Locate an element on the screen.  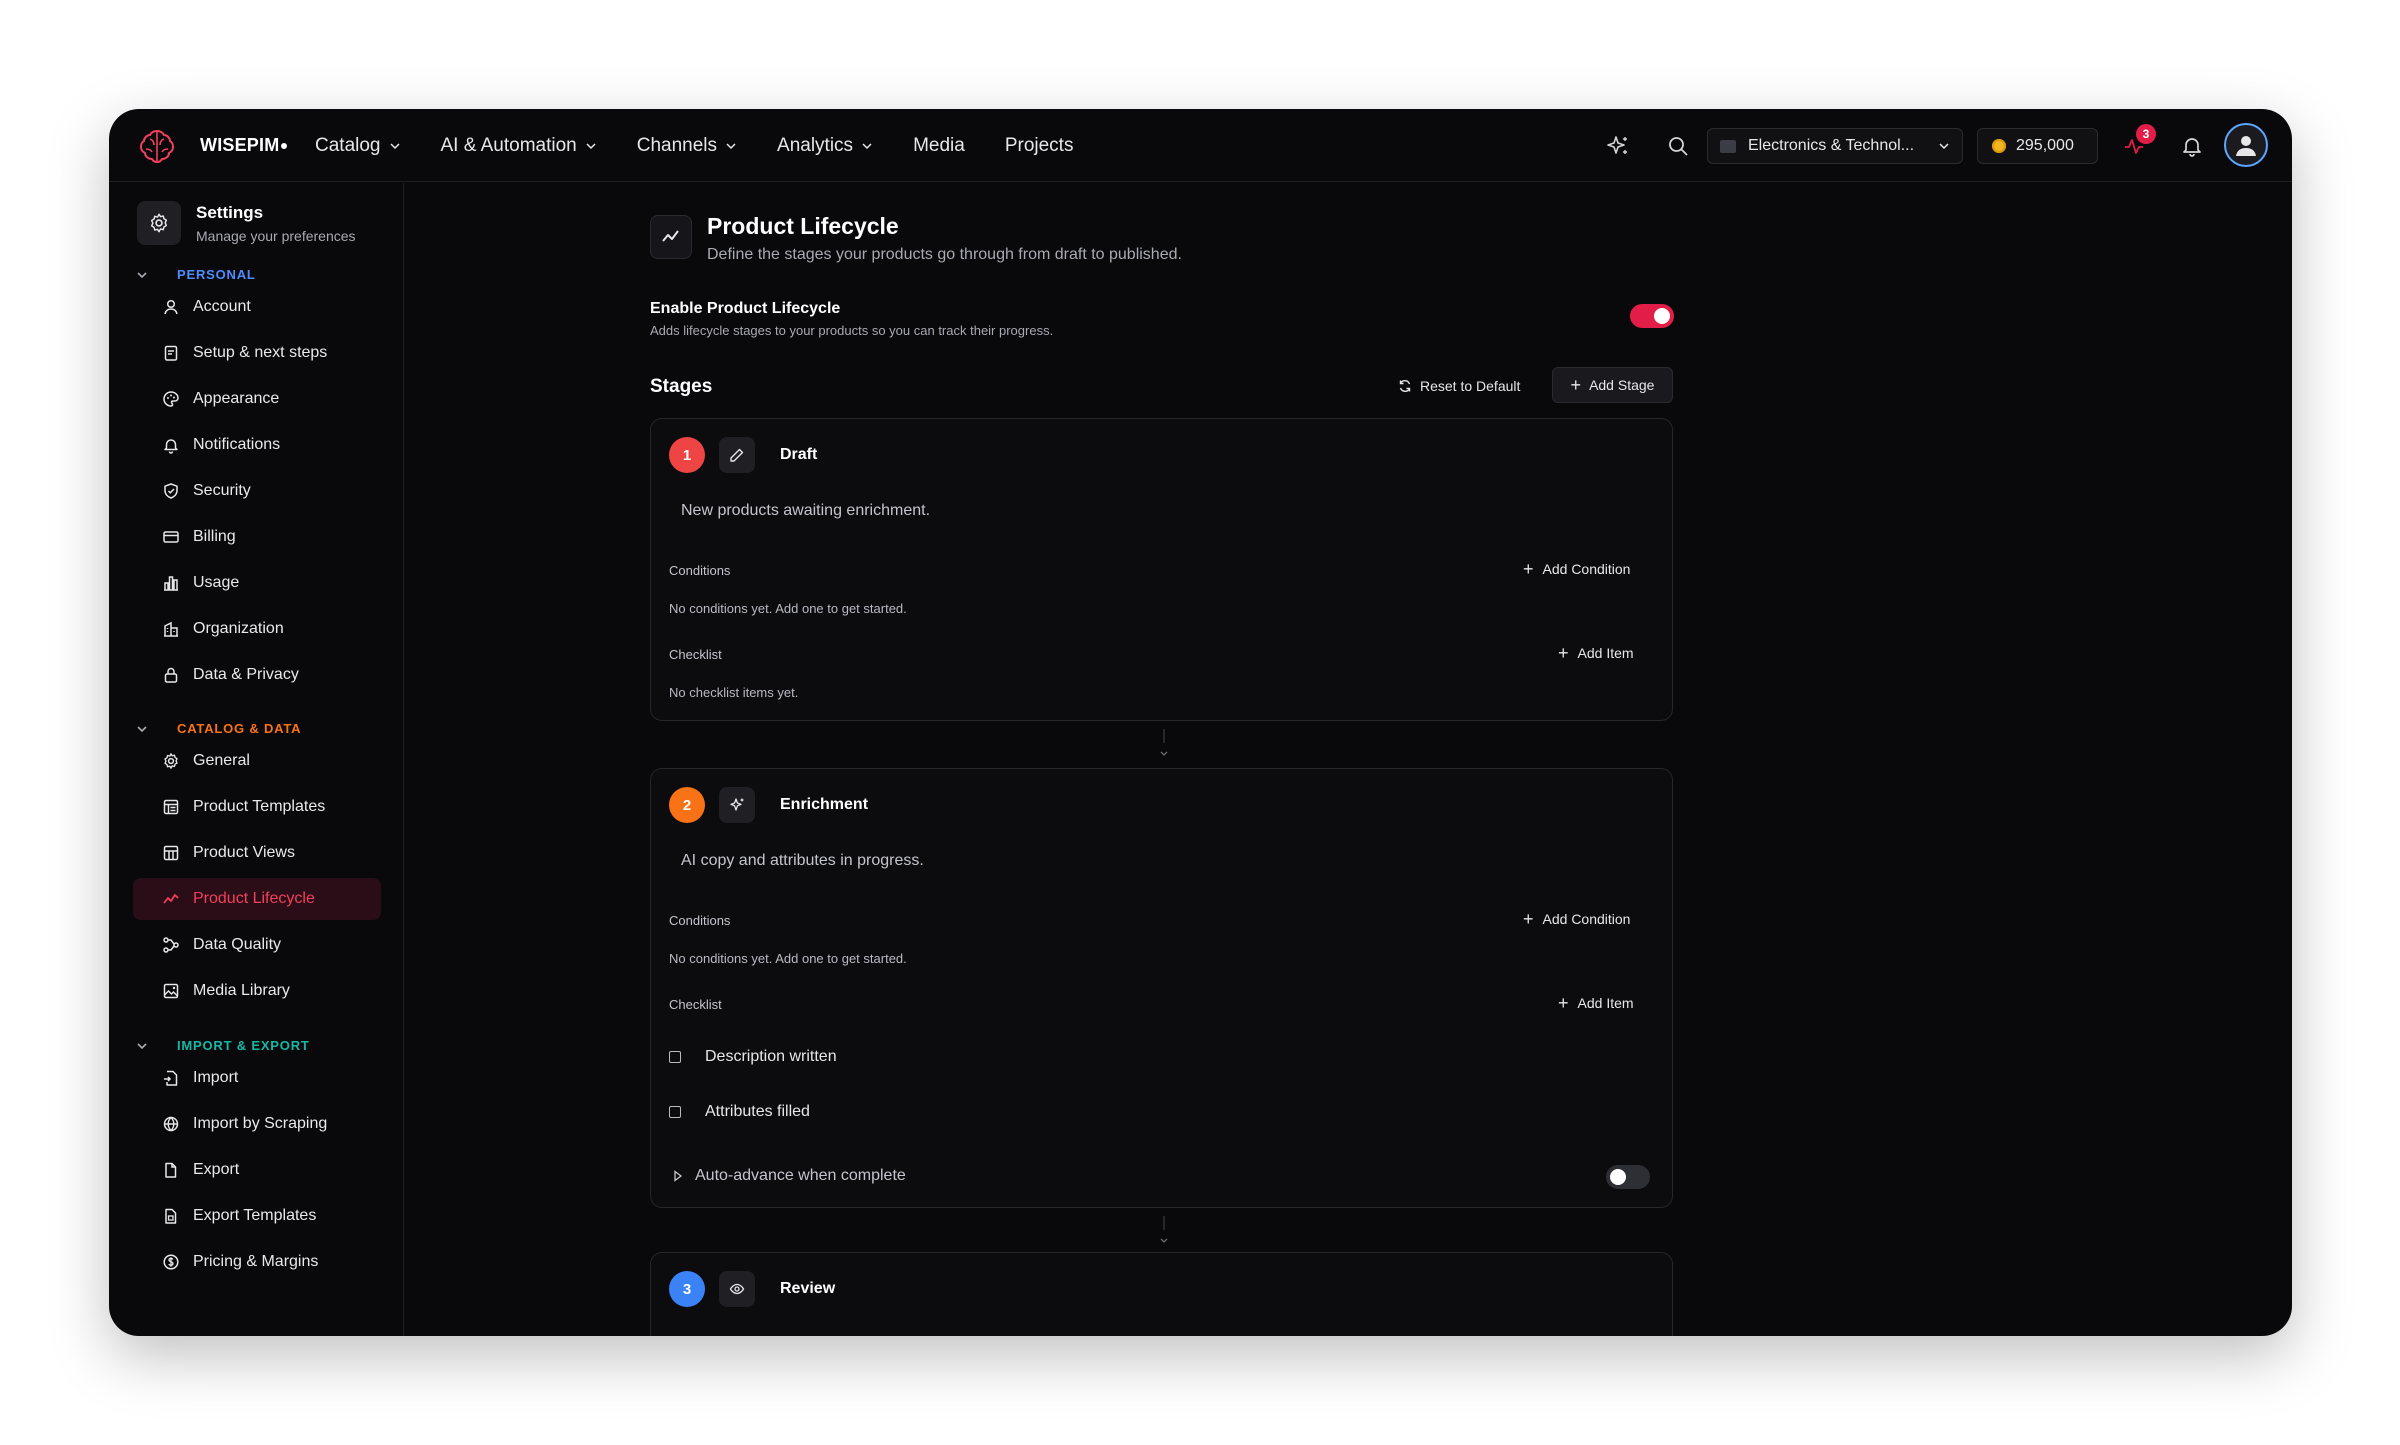
brain-logo-icon is located at coordinates (157, 146).